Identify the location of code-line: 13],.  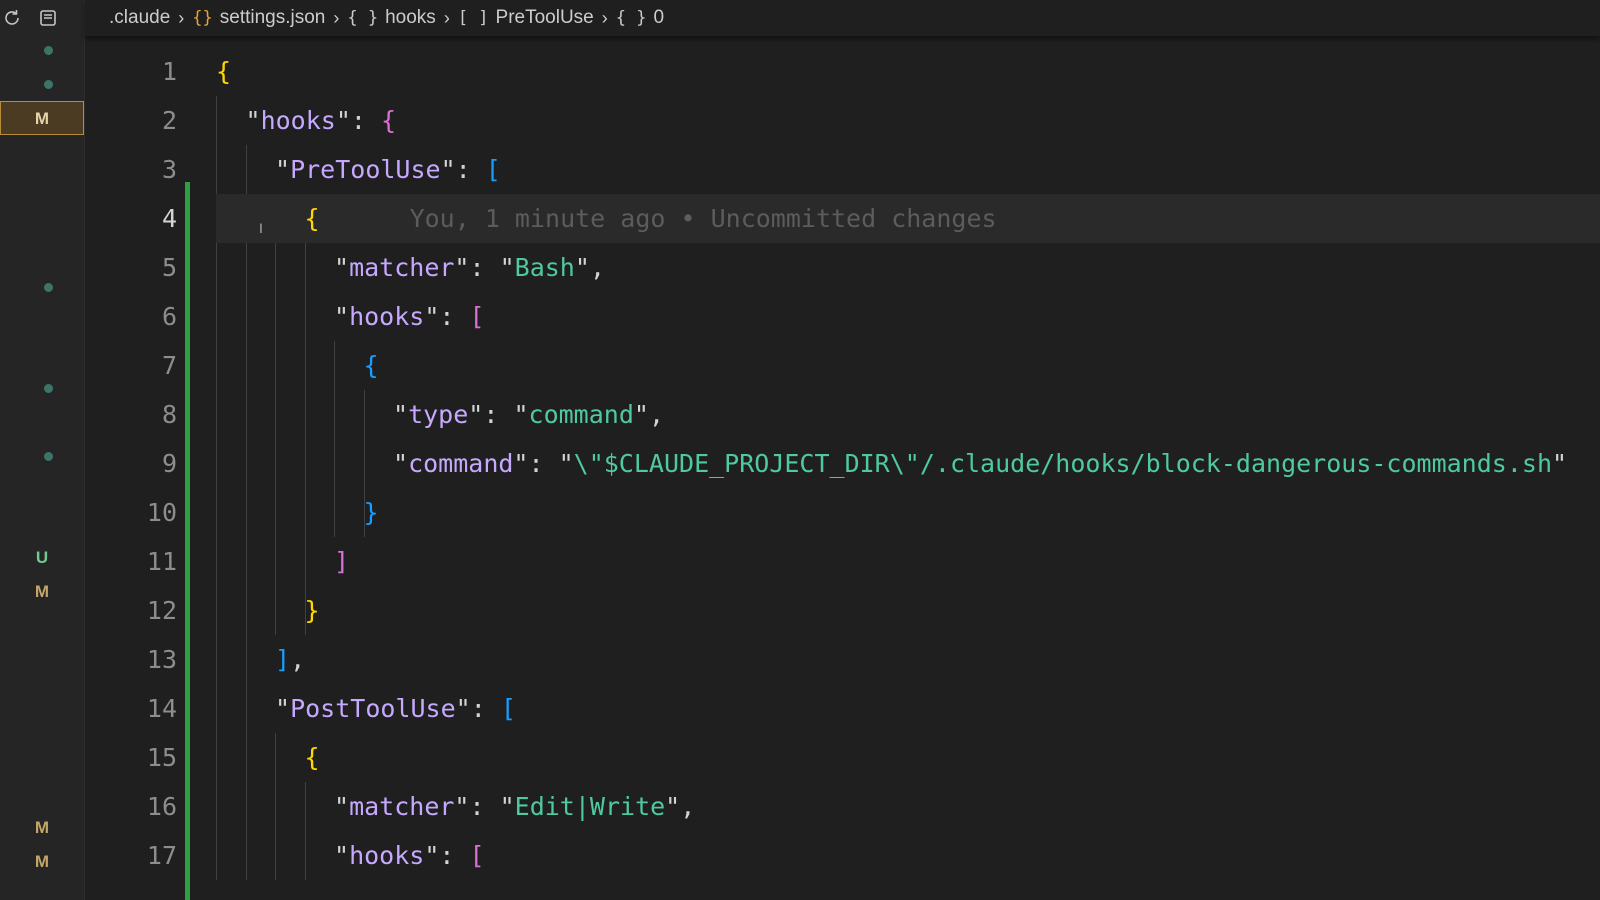
(842, 659).